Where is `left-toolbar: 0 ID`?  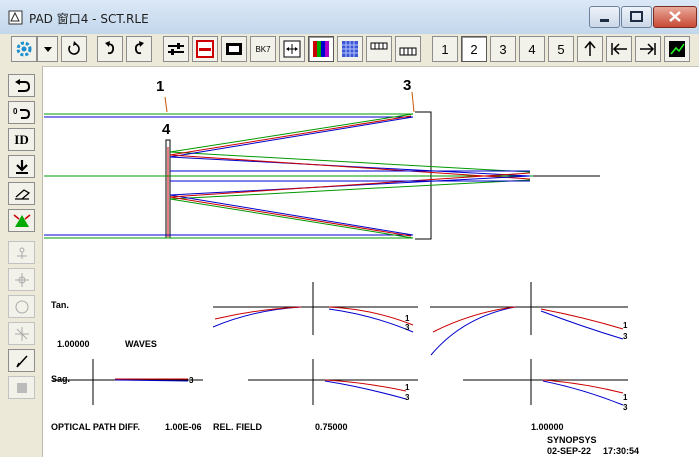
left-toolbar: 0 ID is located at coordinates (21, 261).